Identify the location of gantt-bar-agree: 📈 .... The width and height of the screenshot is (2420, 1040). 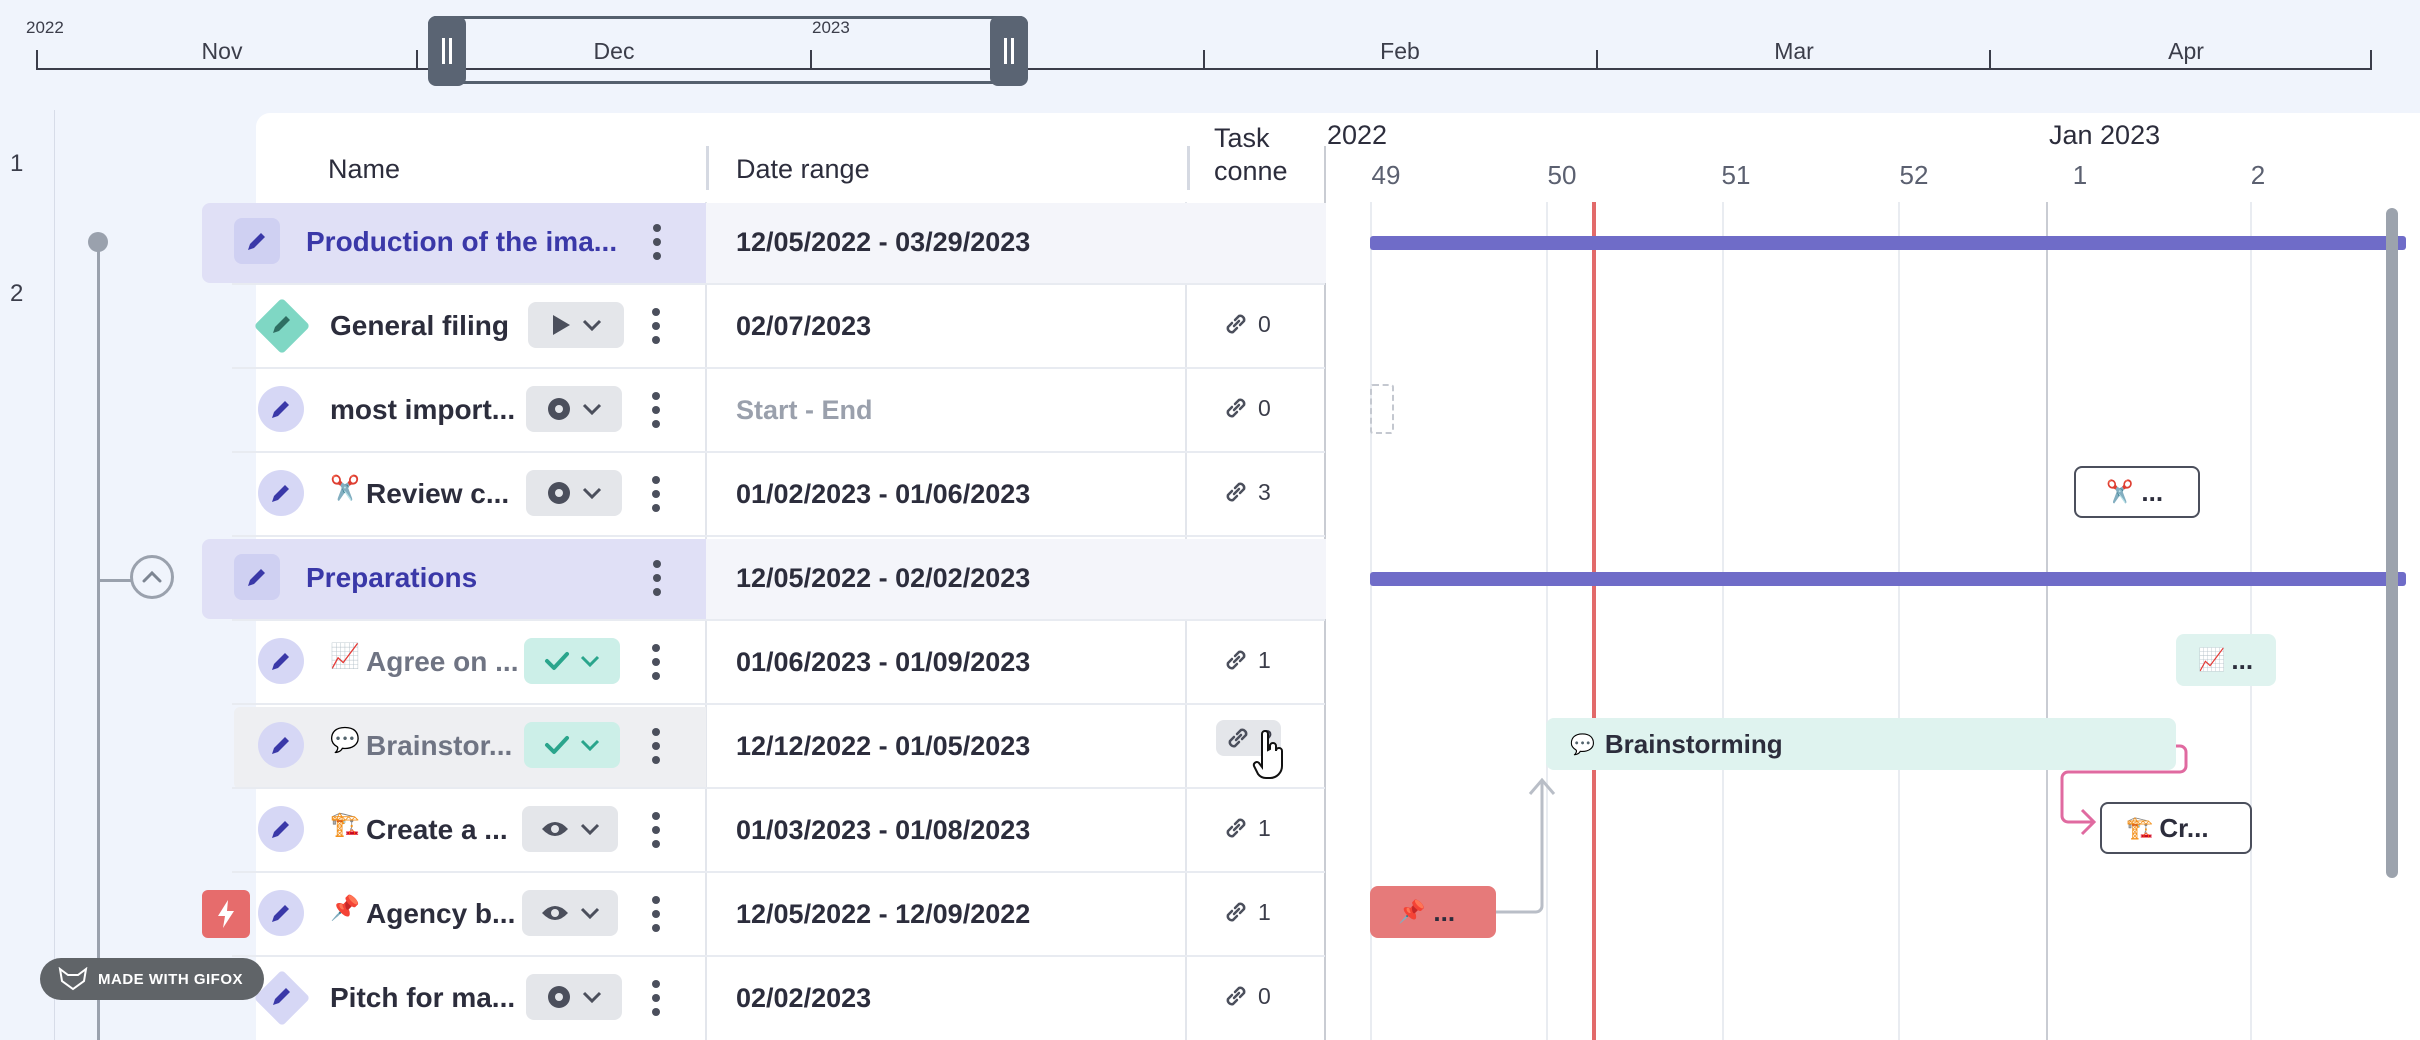
(2226, 660).